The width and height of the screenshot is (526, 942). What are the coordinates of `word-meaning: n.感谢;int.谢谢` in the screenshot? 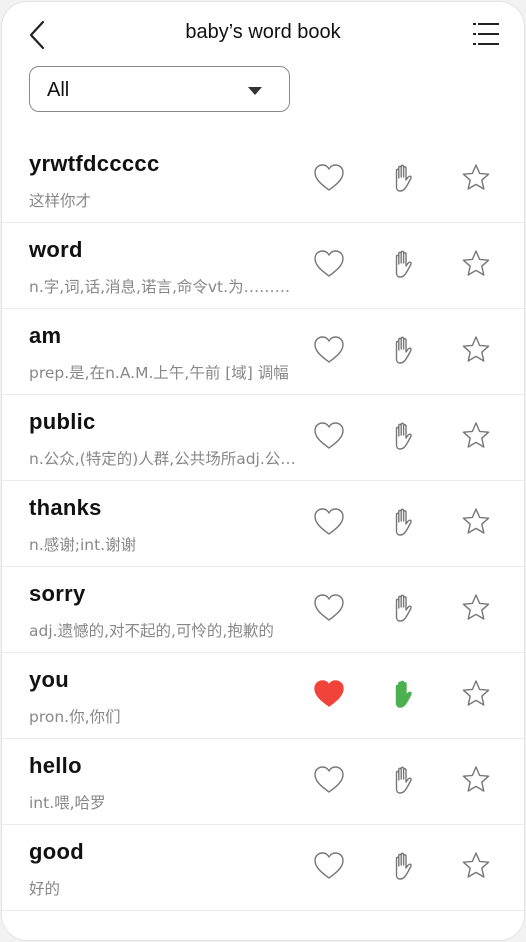 It's located at (83, 545).